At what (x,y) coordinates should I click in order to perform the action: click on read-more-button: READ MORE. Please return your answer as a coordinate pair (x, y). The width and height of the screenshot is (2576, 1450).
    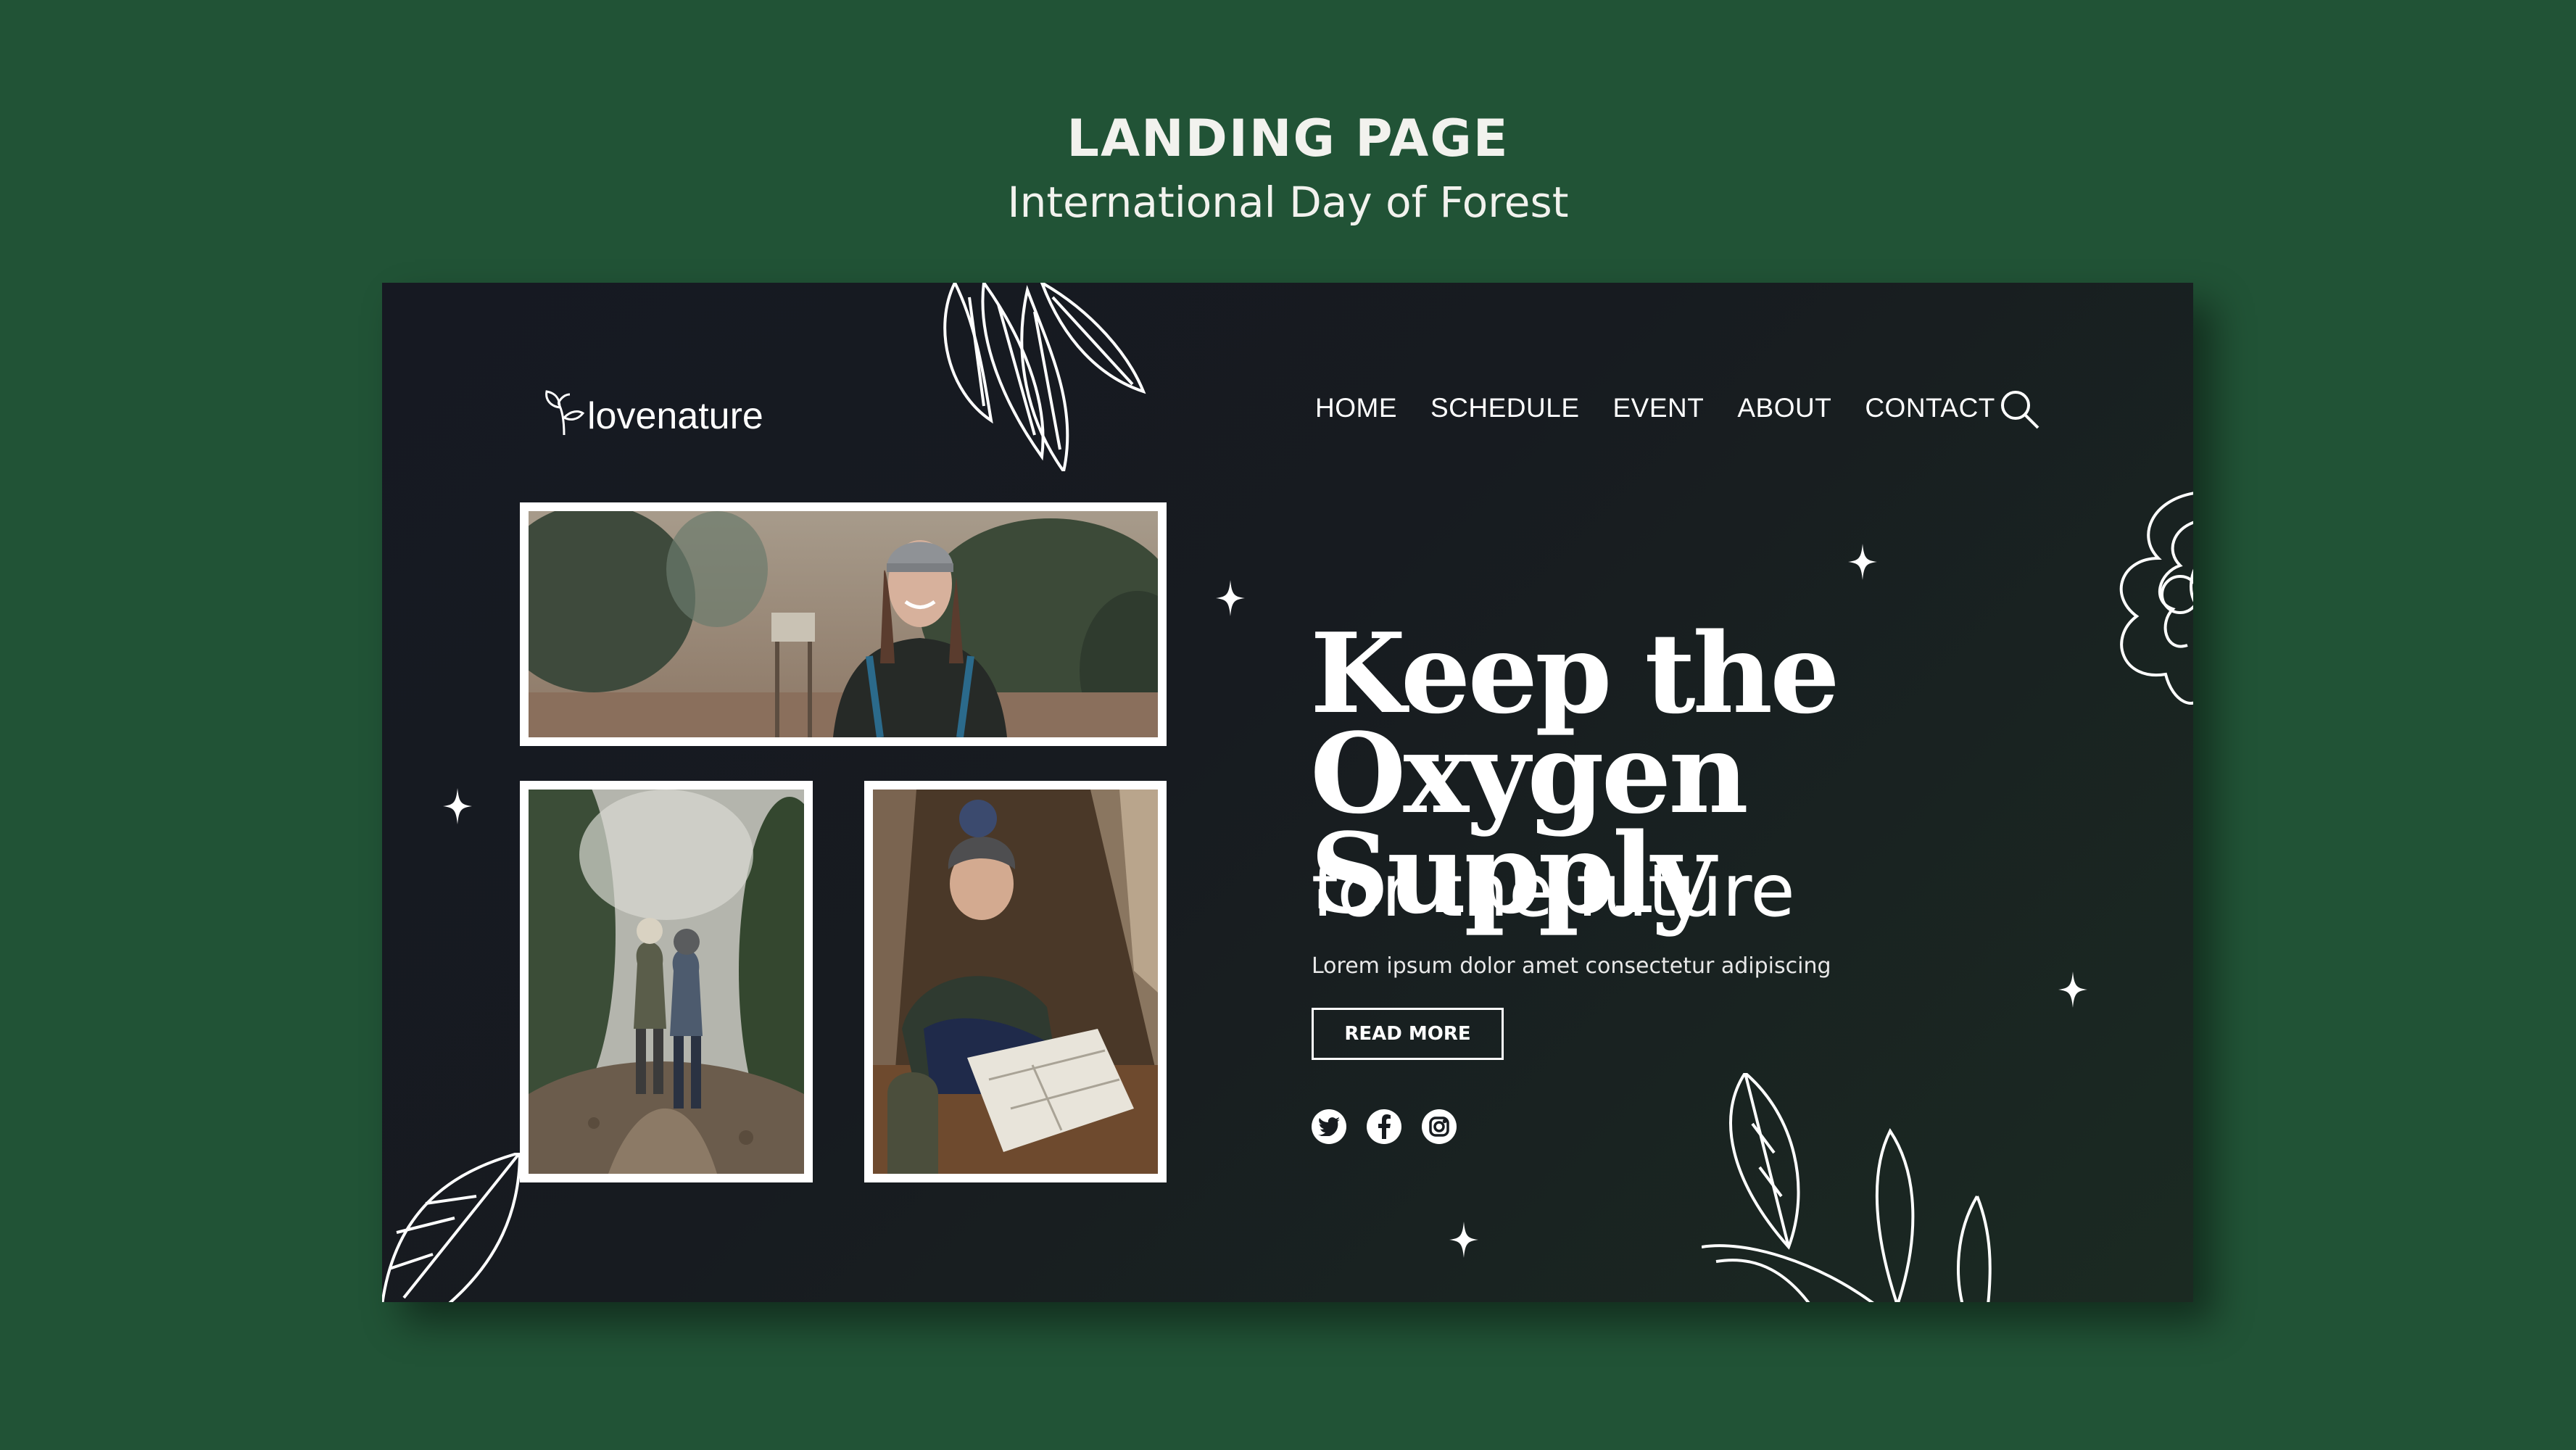
    Looking at the image, I should click on (1408, 1034).